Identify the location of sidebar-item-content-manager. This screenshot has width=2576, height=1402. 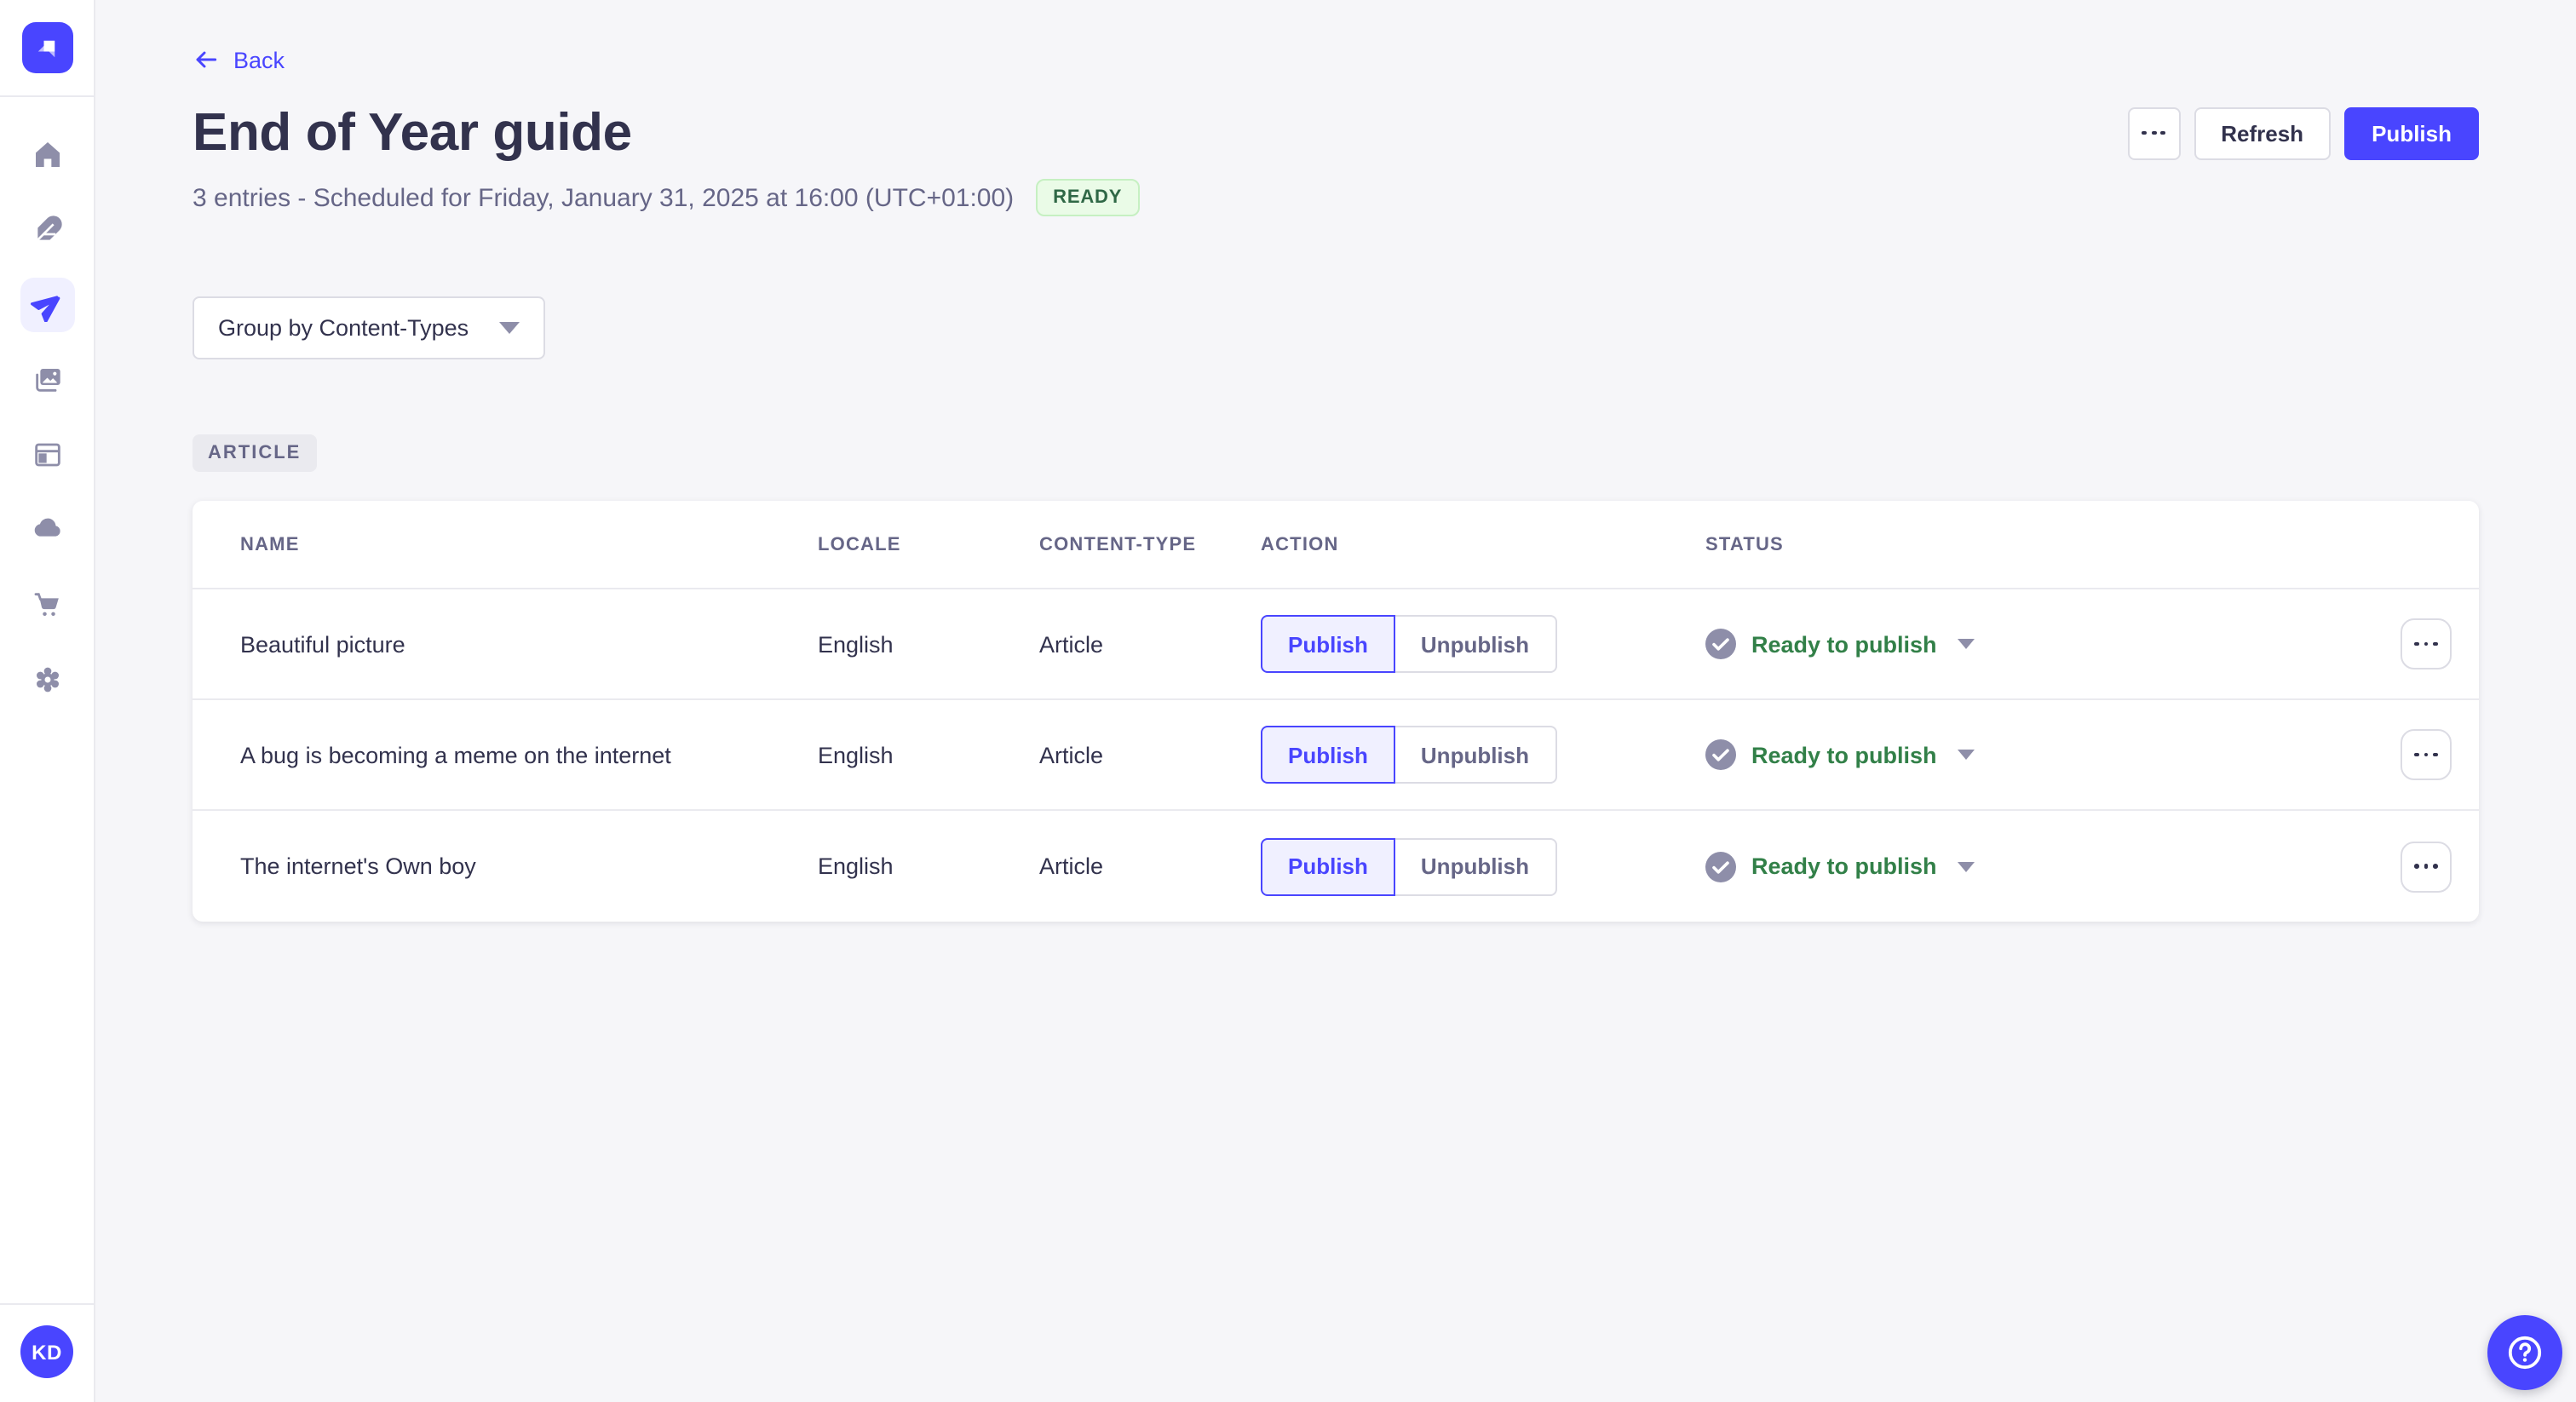
(47, 230).